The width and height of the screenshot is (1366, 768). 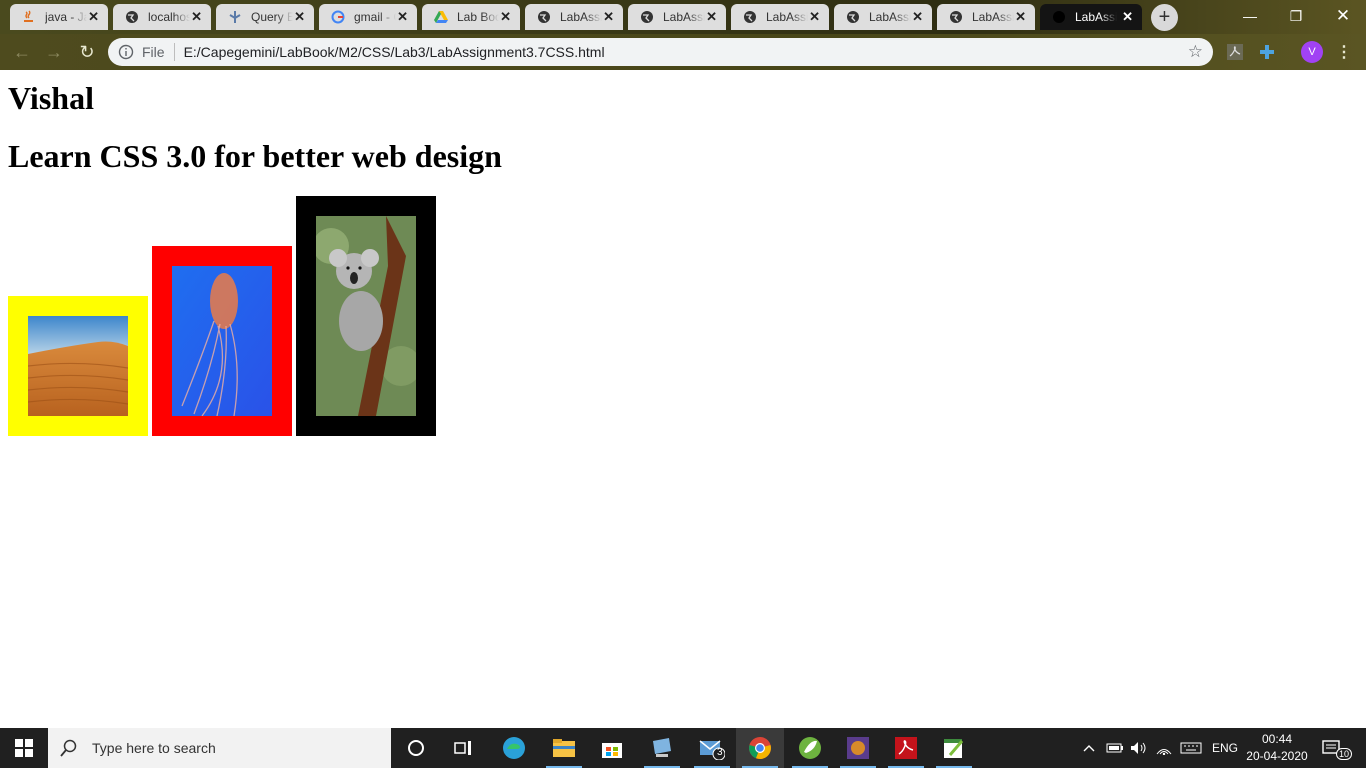 What do you see at coordinates (22, 52) in the screenshot?
I see `back-button: ←` at bounding box center [22, 52].